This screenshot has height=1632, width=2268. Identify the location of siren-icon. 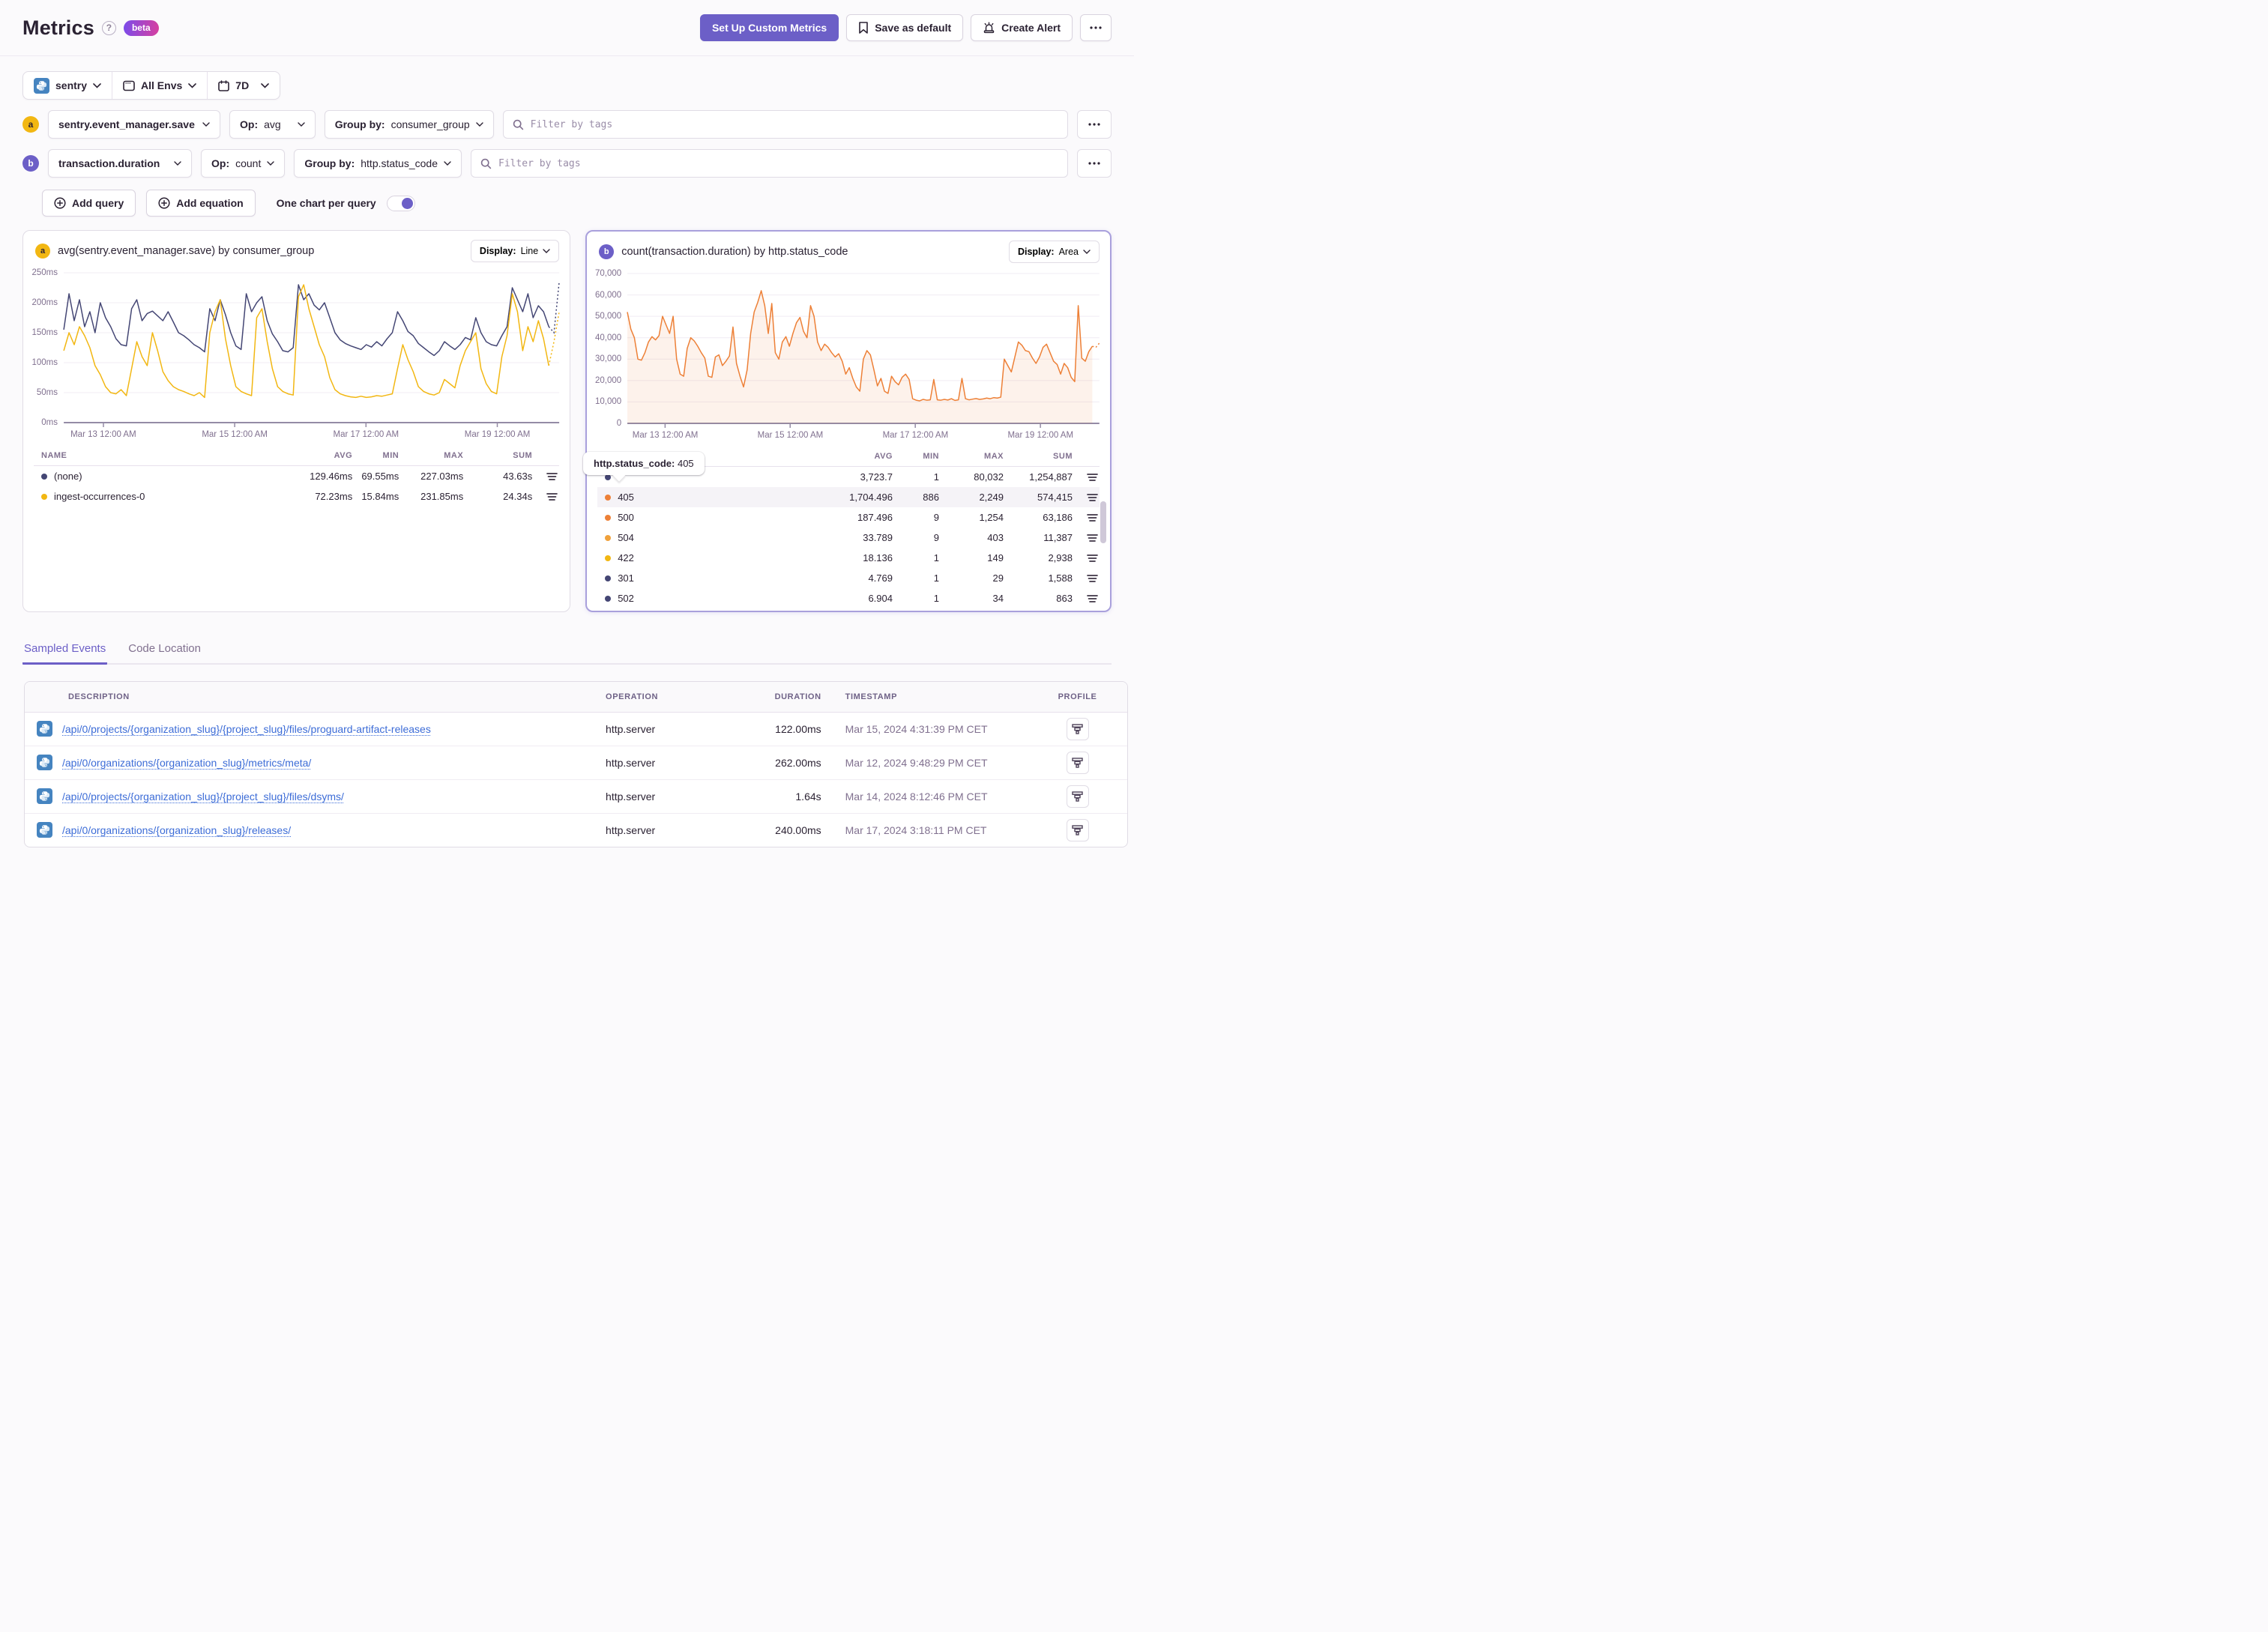
(989, 28).